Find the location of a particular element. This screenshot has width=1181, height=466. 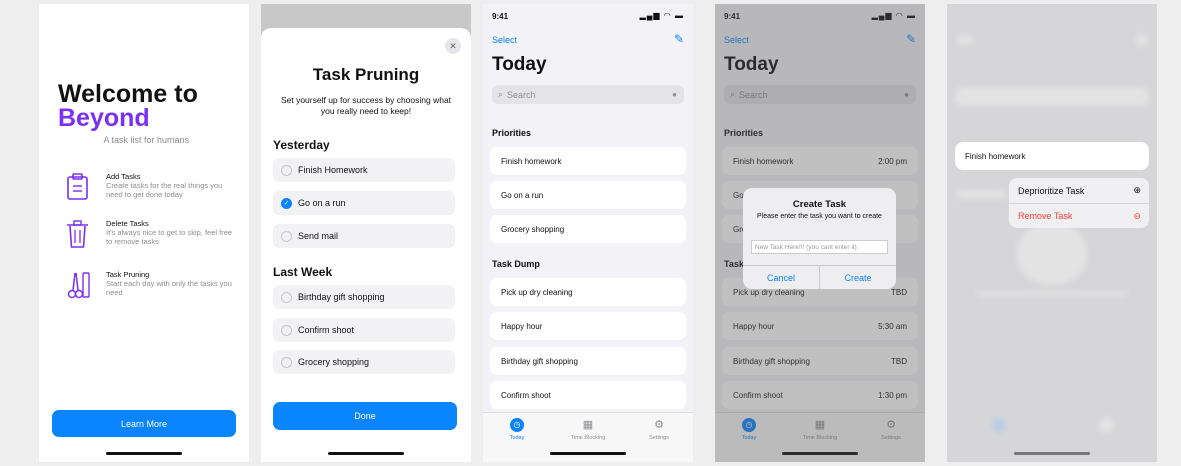

task-label: Happy hour is located at coordinates (522, 326).